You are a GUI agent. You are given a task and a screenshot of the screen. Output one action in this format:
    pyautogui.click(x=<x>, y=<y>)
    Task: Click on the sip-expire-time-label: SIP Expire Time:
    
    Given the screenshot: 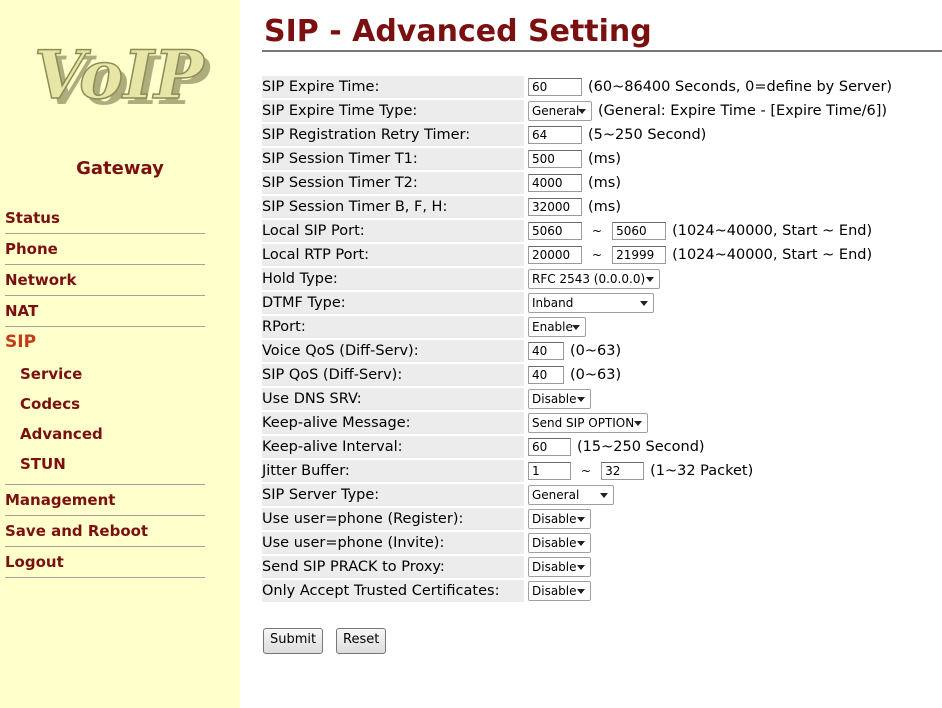 What is the action you would take?
    pyautogui.click(x=393, y=87)
    